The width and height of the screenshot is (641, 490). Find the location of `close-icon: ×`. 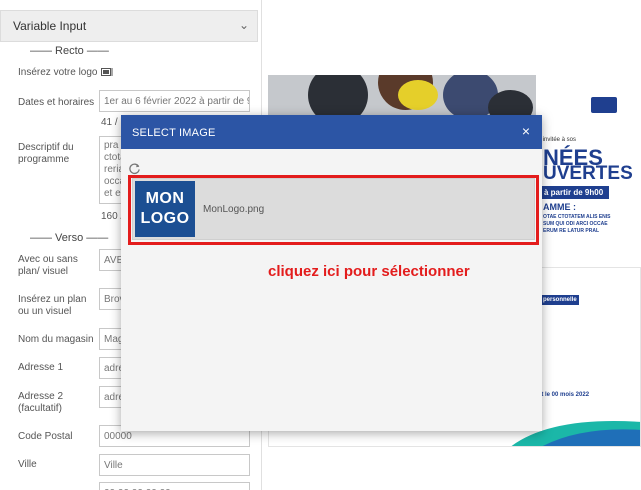

close-icon: × is located at coordinates (526, 131).